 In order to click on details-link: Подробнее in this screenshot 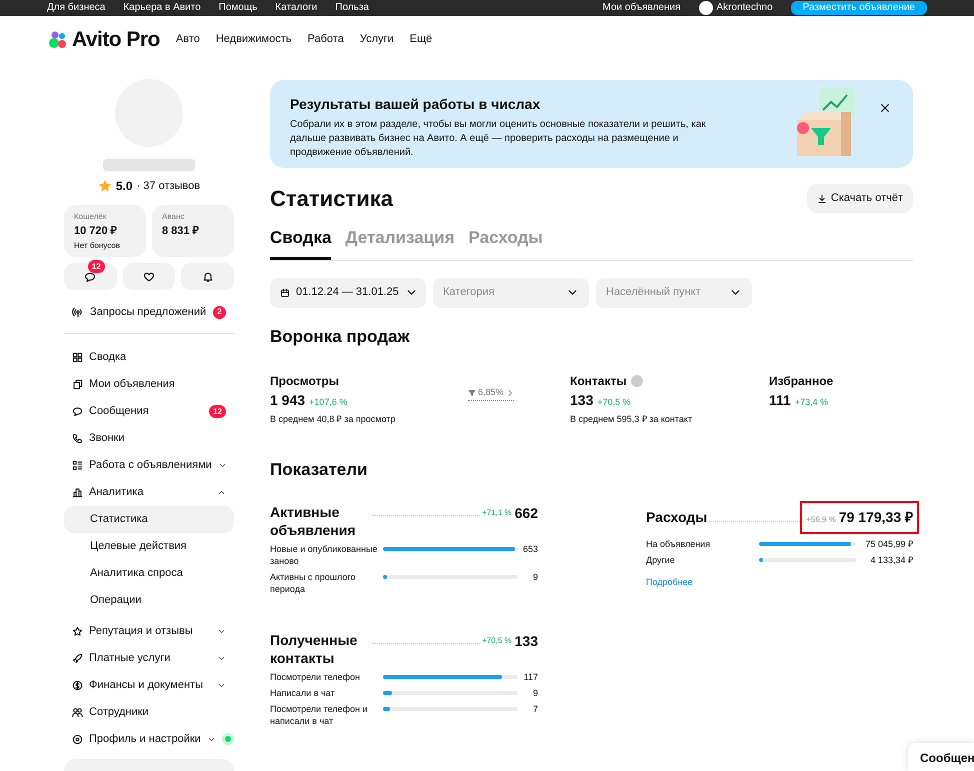, I will do `click(779, 582)`.